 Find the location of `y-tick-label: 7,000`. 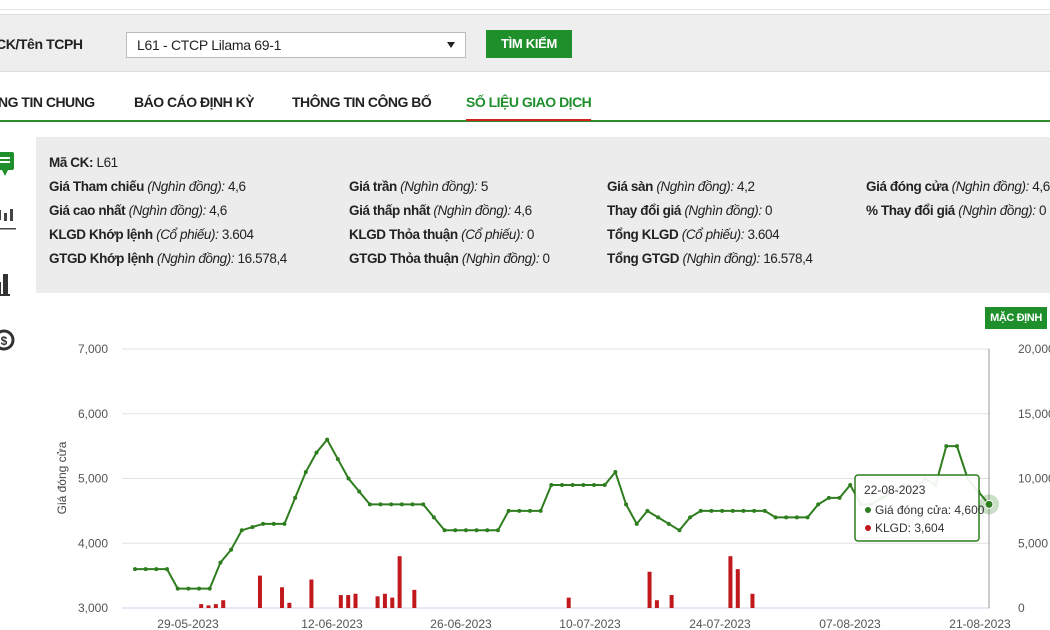

y-tick-label: 7,000 is located at coordinates (93, 349).